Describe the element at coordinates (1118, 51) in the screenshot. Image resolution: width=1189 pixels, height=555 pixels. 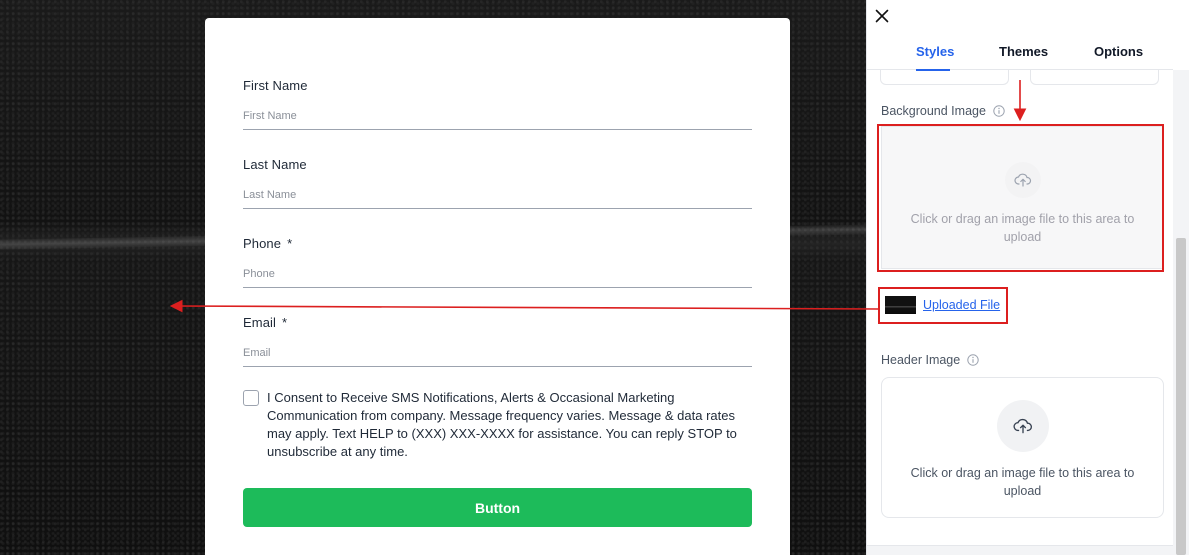
I see `tab-options: Options` at that location.